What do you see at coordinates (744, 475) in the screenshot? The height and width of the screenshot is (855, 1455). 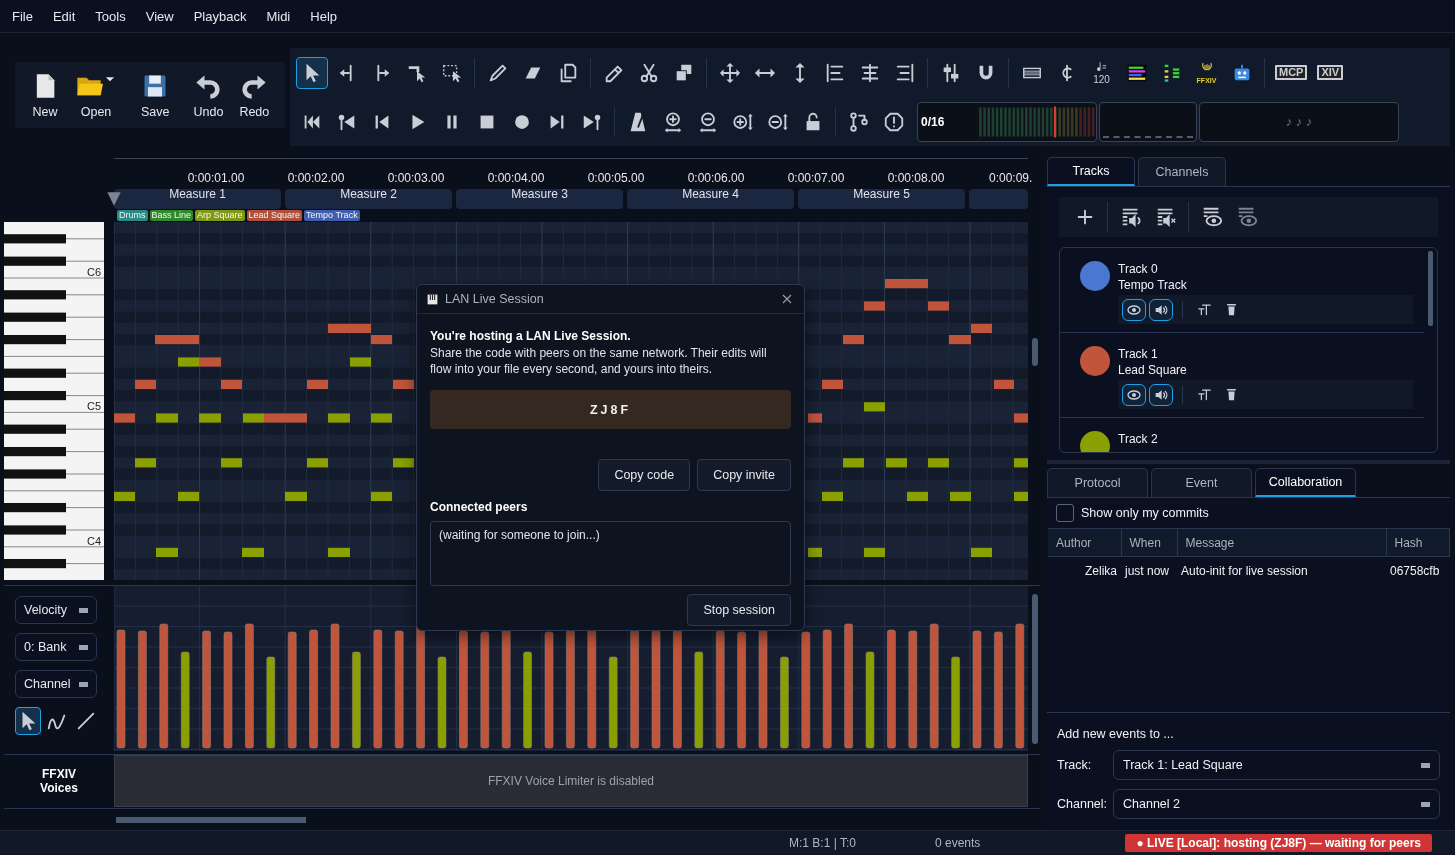 I see `copy-button: Copy invite` at bounding box center [744, 475].